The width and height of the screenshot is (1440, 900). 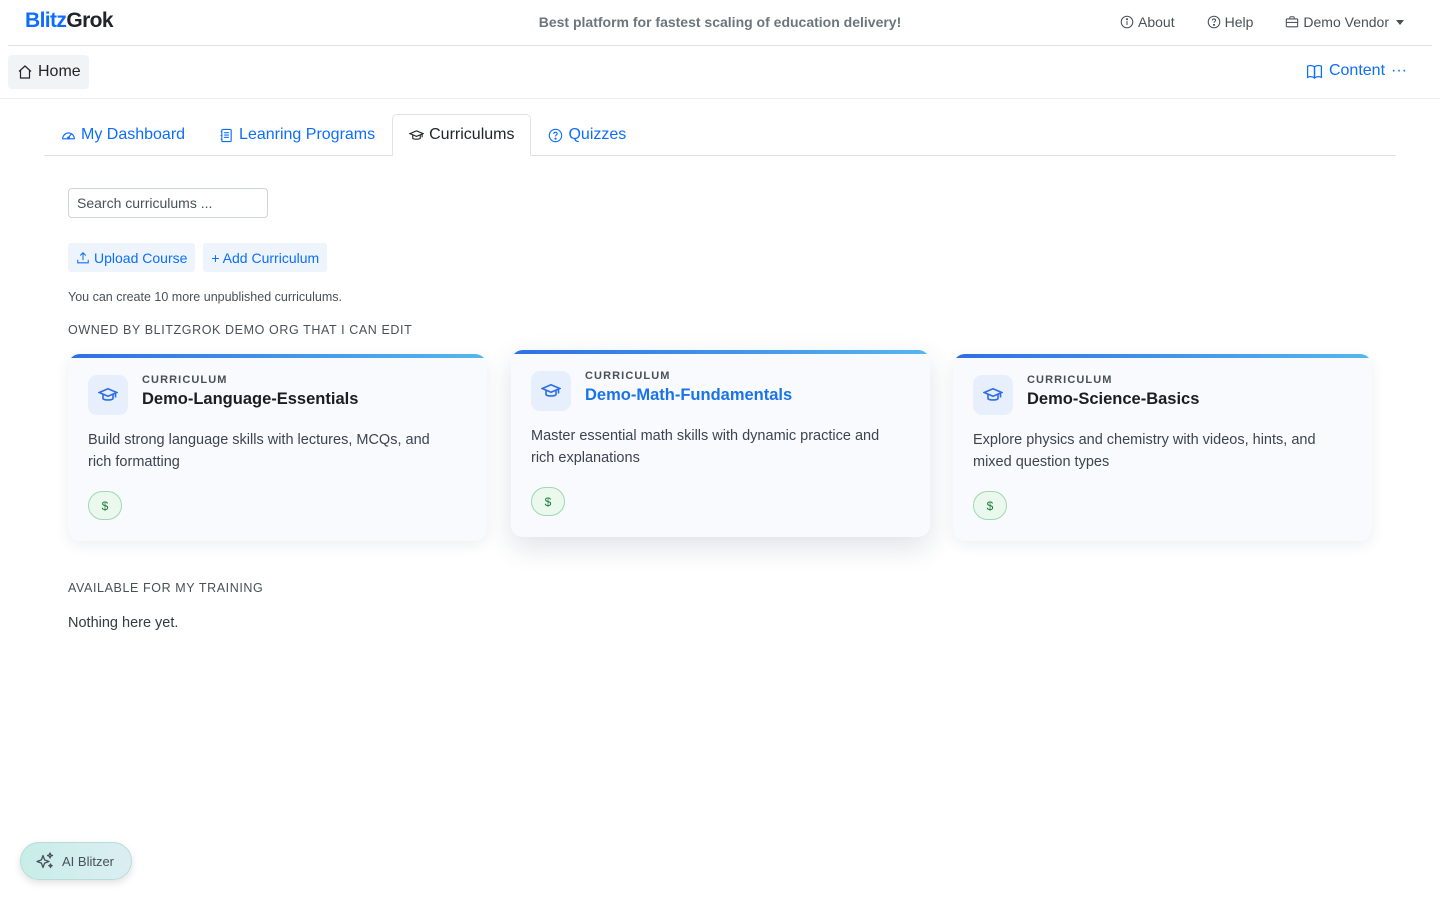 What do you see at coordinates (1400, 22) in the screenshot?
I see `caret-down-icon` at bounding box center [1400, 22].